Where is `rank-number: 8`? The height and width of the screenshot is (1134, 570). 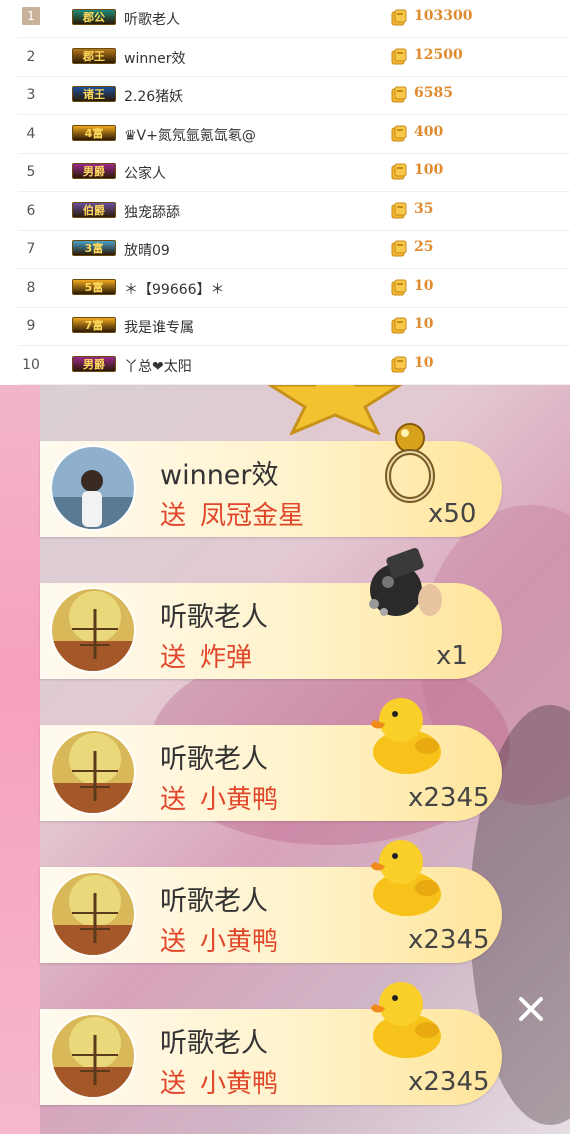
rank-number: 8 is located at coordinates (31, 287).